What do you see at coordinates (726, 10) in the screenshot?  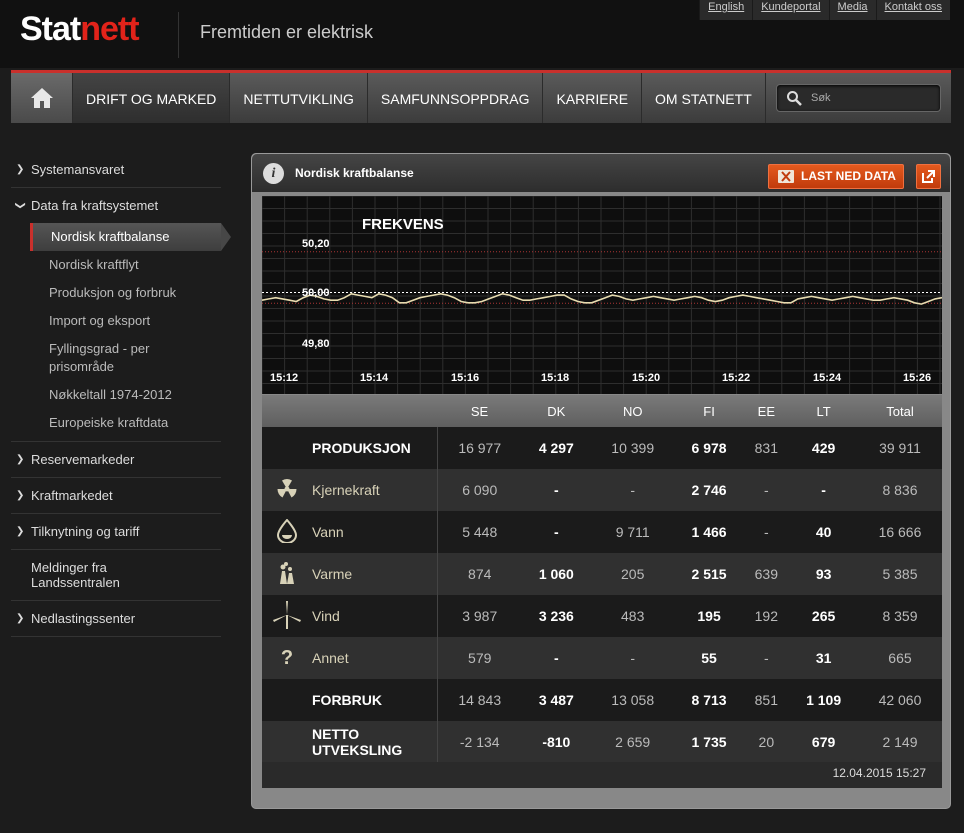 I see `link-english: English` at bounding box center [726, 10].